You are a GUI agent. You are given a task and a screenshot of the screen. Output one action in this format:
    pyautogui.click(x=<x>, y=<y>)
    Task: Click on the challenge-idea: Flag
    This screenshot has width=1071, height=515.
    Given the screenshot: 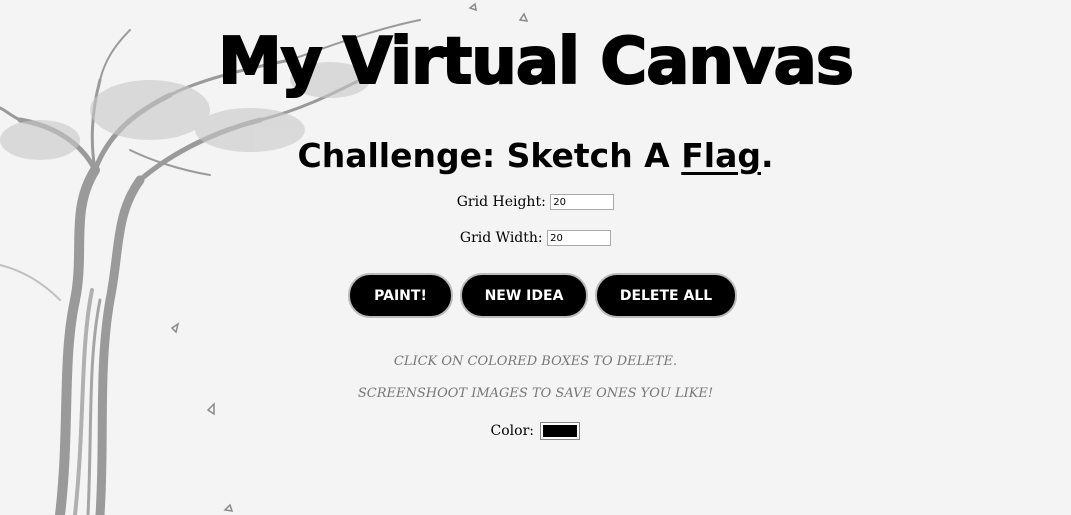 What is the action you would take?
    pyautogui.click(x=721, y=155)
    